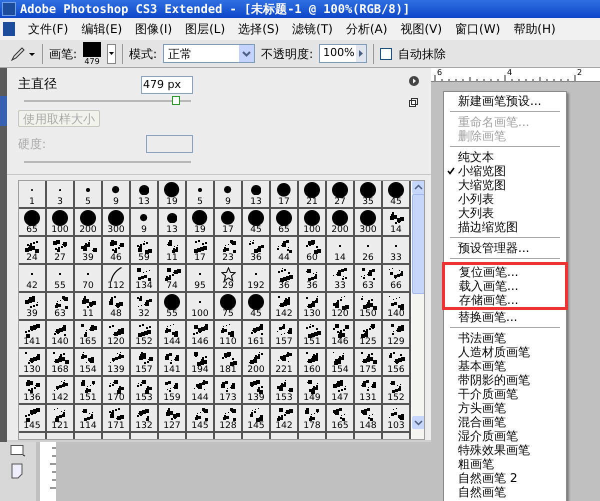 This screenshot has width=600, height=501. I want to click on brush-cell: 70, so click(89, 279).